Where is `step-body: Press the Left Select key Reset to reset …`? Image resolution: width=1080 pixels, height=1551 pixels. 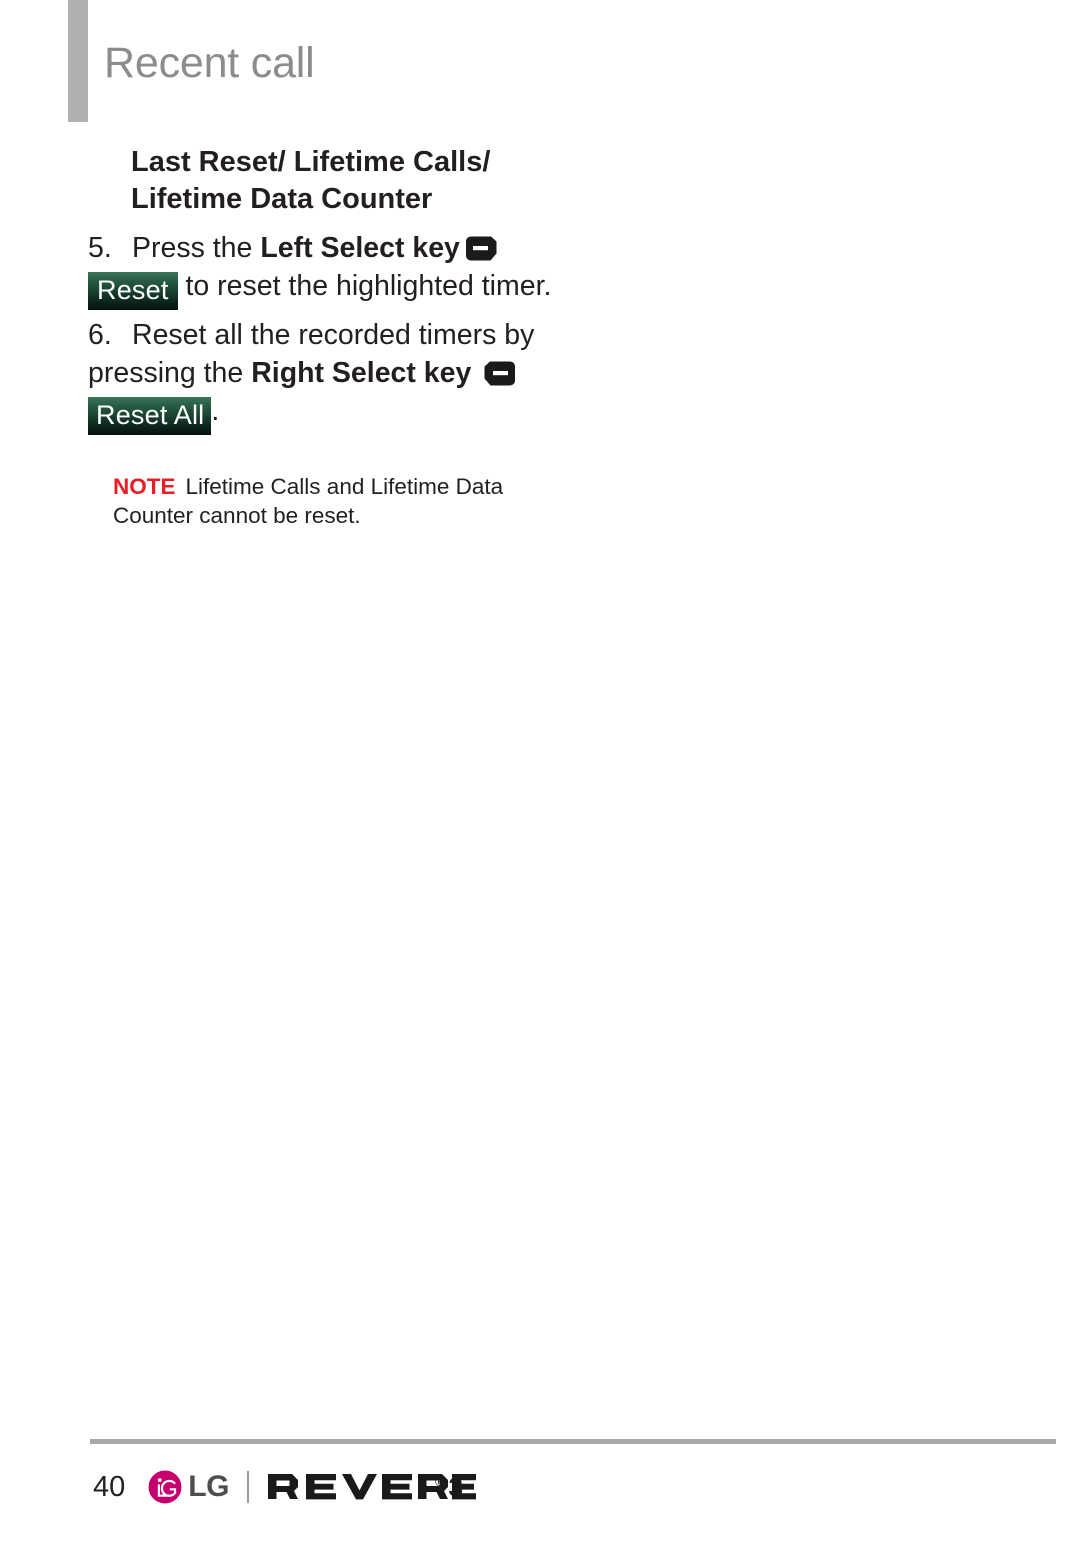 step-body: Press the Left Select key Reset to reset … is located at coordinates (320, 271).